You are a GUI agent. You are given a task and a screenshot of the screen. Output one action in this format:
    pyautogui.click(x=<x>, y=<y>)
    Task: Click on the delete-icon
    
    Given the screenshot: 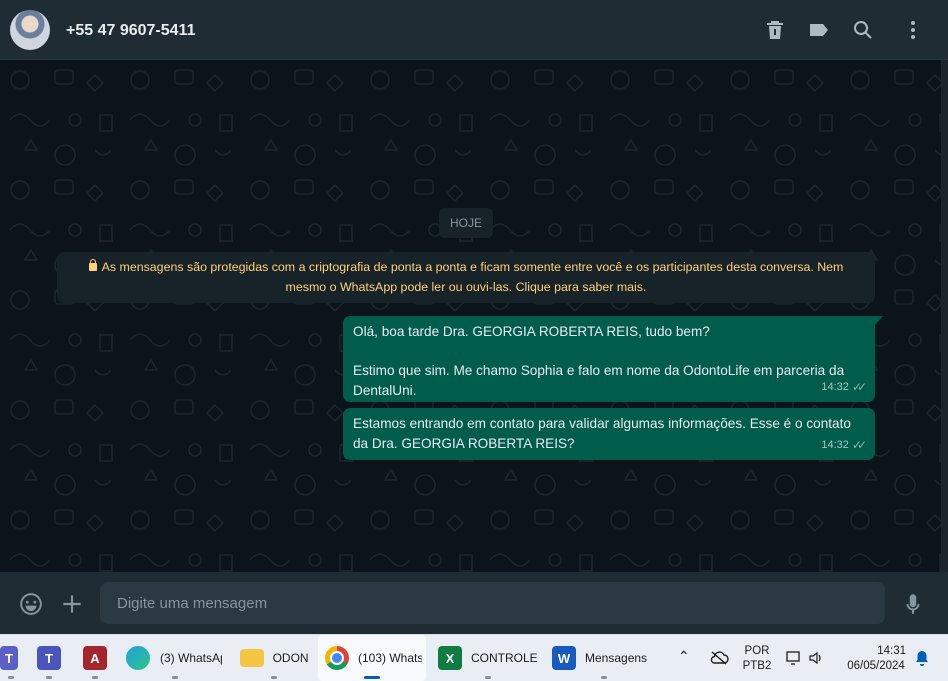 What is the action you would take?
    pyautogui.click(x=775, y=30)
    